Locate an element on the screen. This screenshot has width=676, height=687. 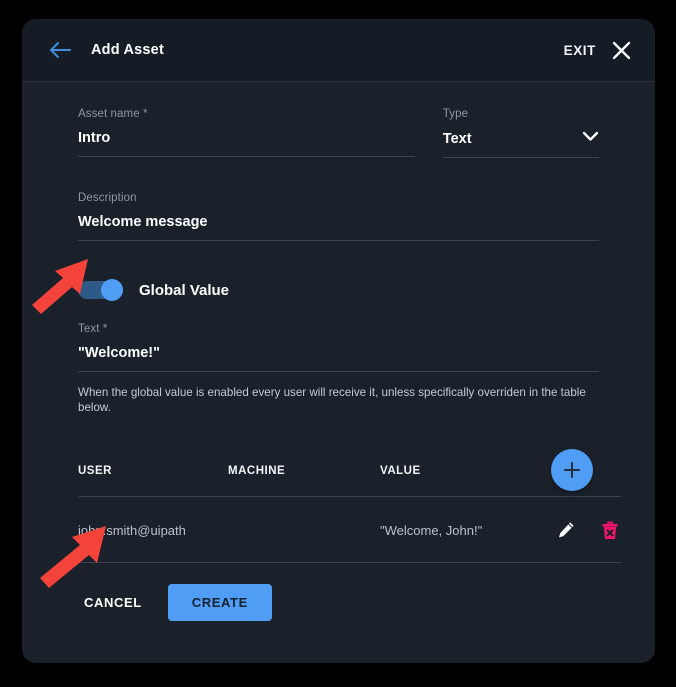
type-select-field: Type Text is located at coordinates (520, 135).